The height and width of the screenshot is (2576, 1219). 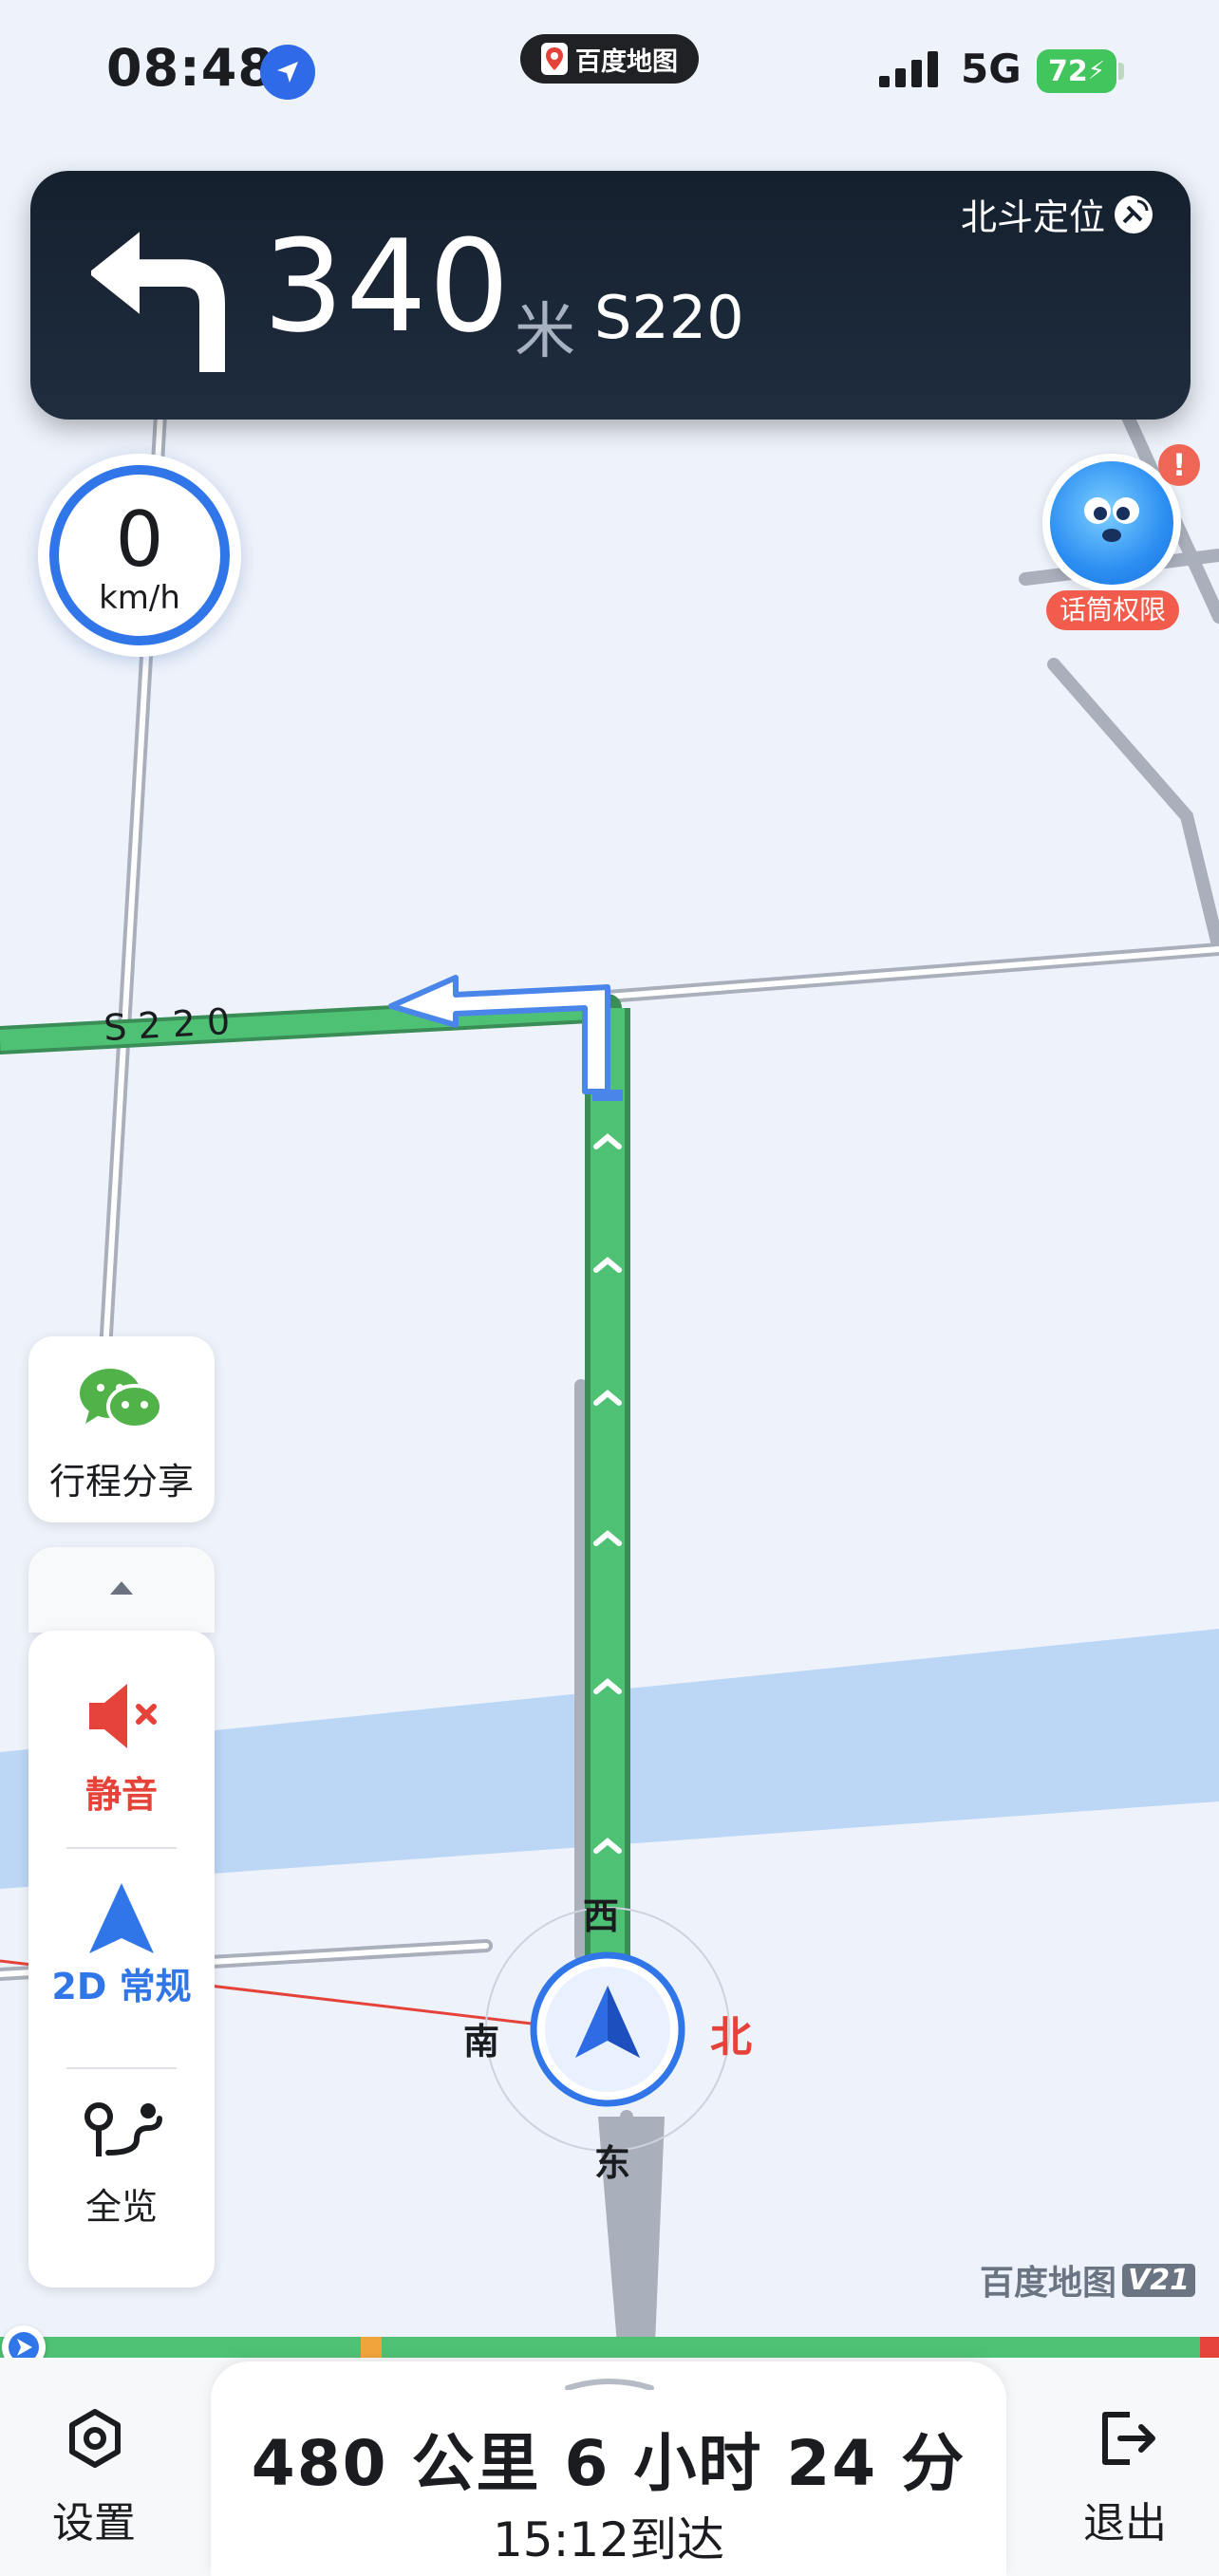 I want to click on view-mode-button: 2D 常规, so click(x=122, y=1960).